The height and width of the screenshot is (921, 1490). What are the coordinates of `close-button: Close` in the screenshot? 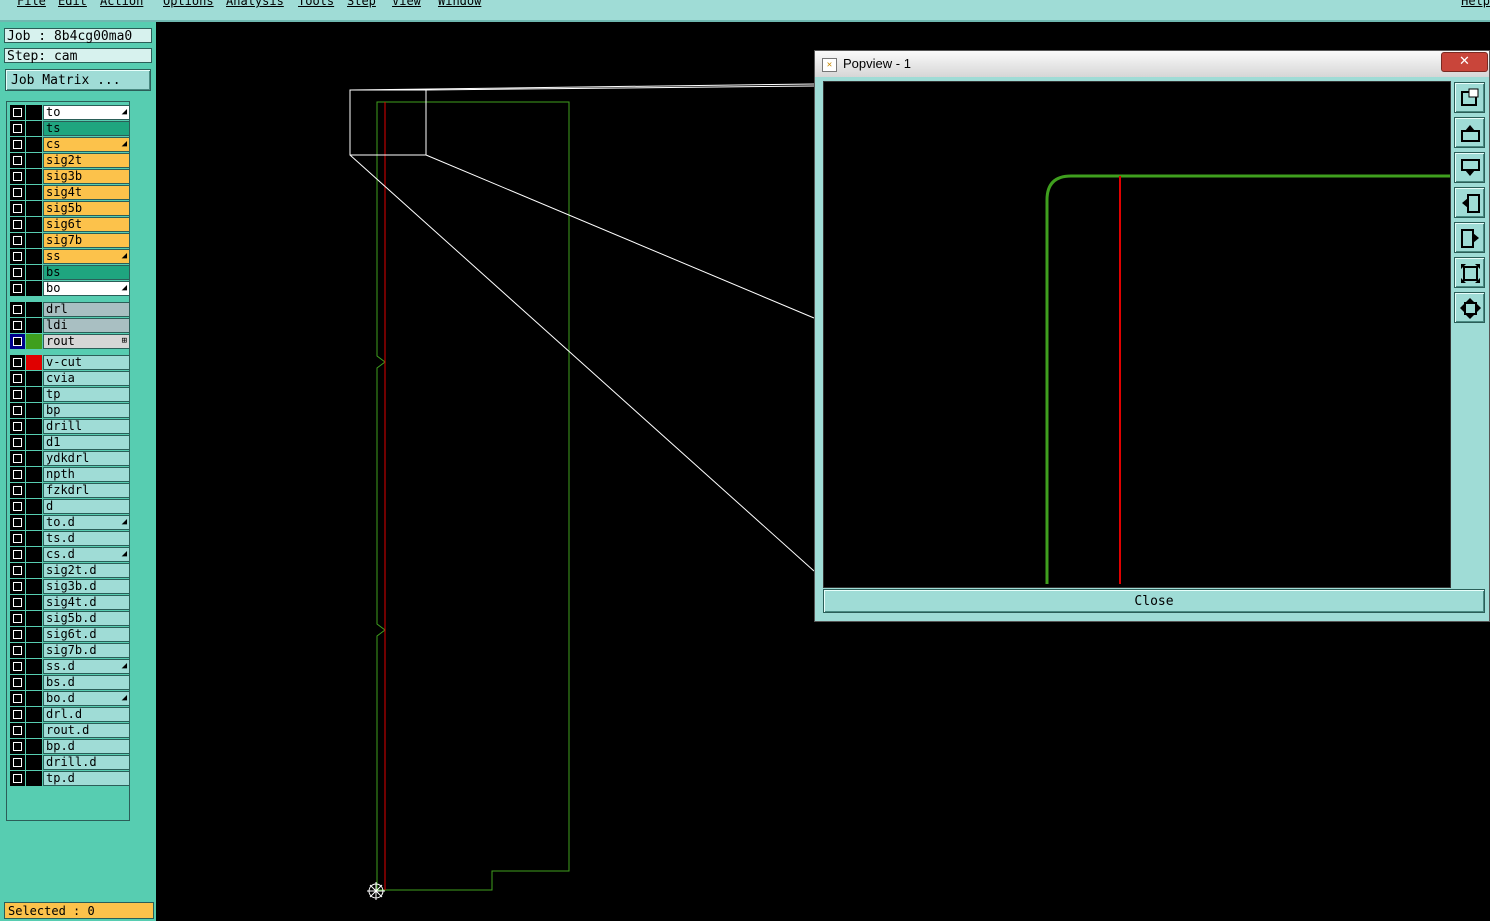 It's located at (1154, 601).